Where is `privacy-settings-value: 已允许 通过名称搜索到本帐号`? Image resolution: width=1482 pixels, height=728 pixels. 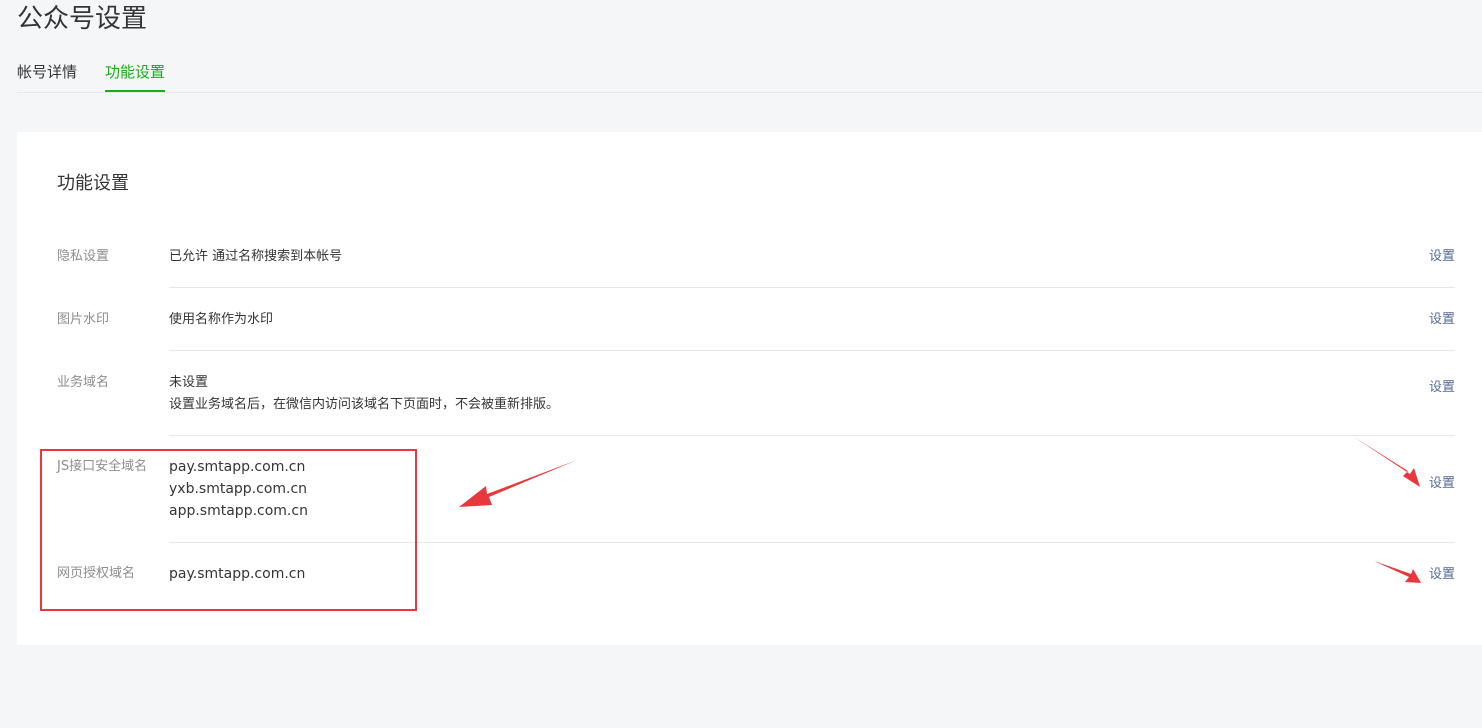 privacy-settings-value: 已允许 通过名称搜索到本帐号 is located at coordinates (255, 257).